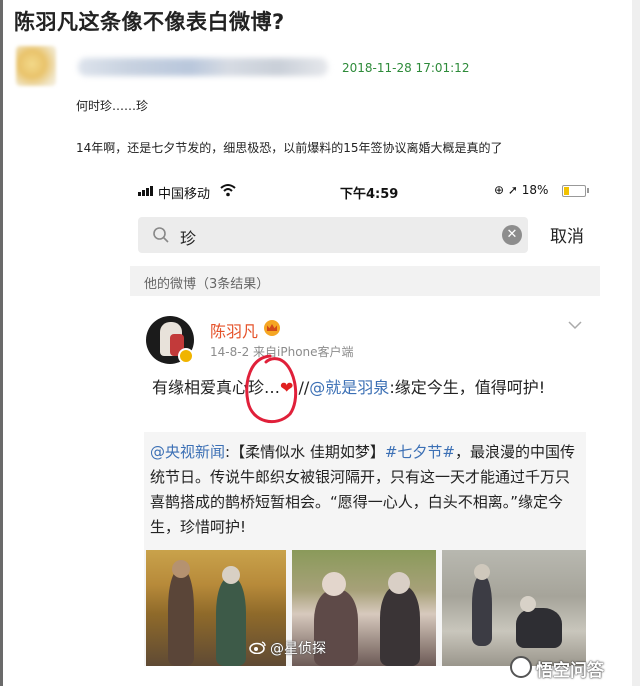 The width and height of the screenshot is (640, 686). I want to click on verified-badge-icon, so click(186, 356).